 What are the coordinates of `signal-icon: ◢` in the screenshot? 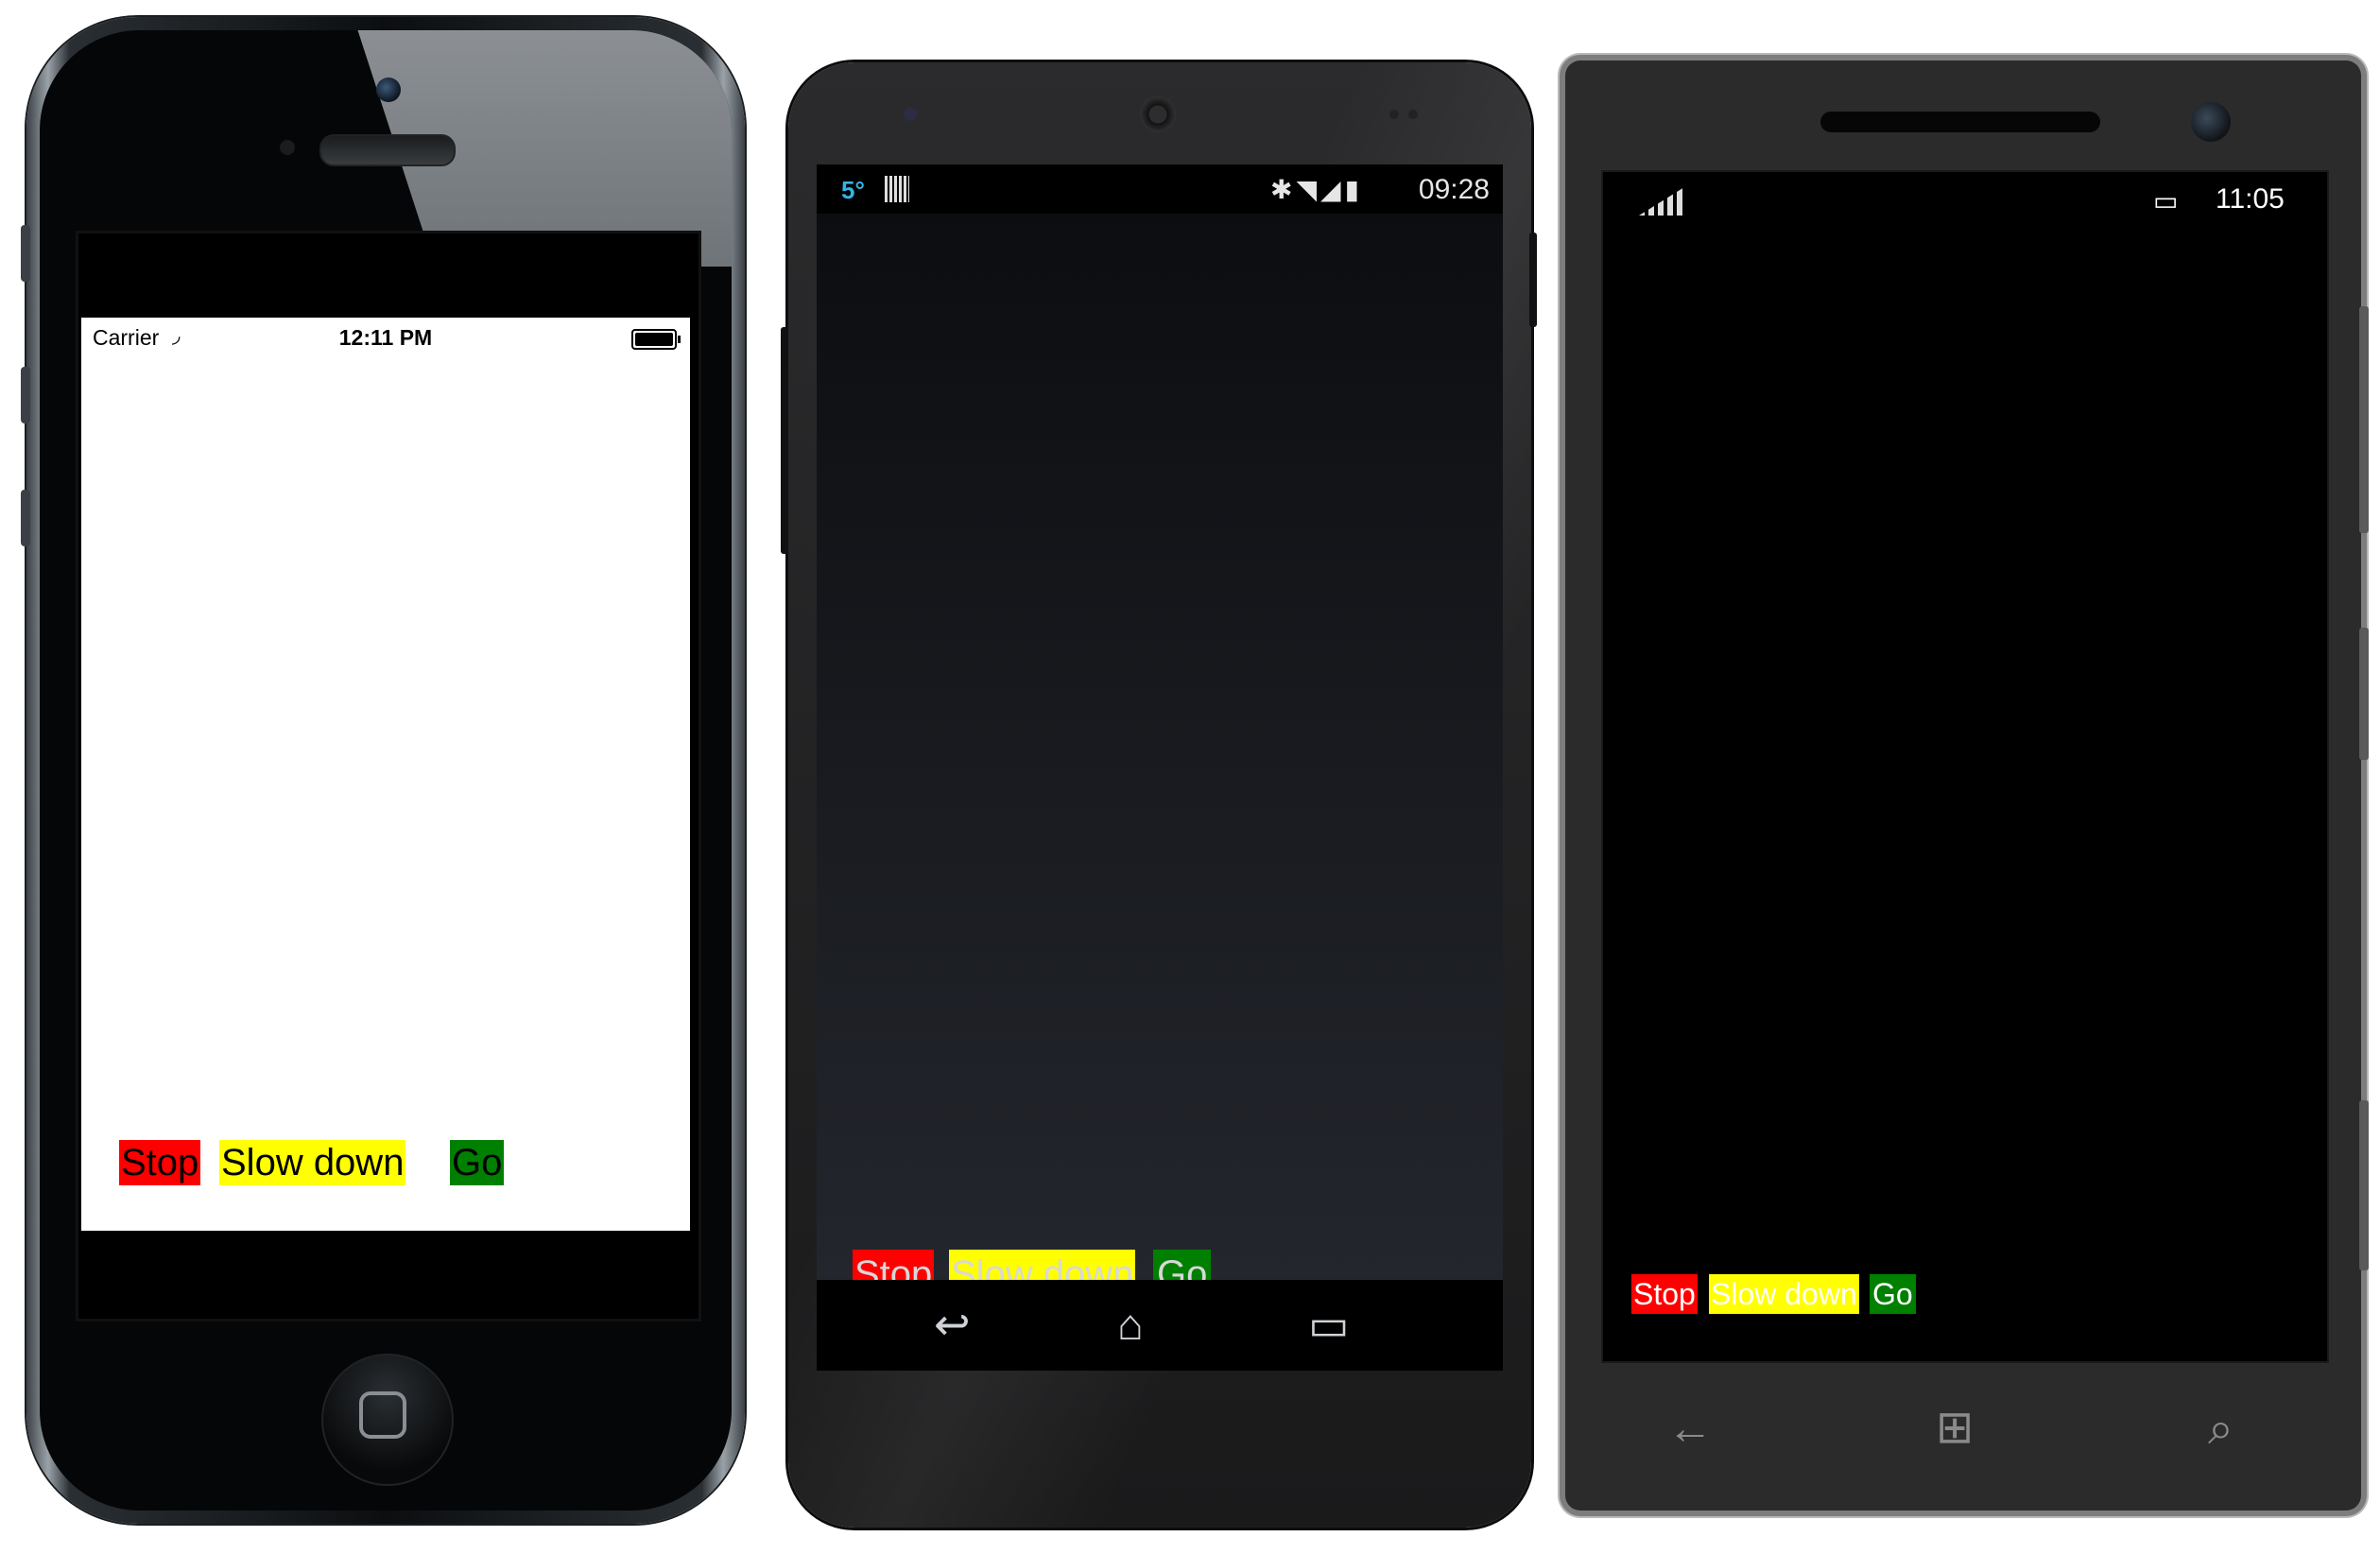 It's located at (1332, 190).